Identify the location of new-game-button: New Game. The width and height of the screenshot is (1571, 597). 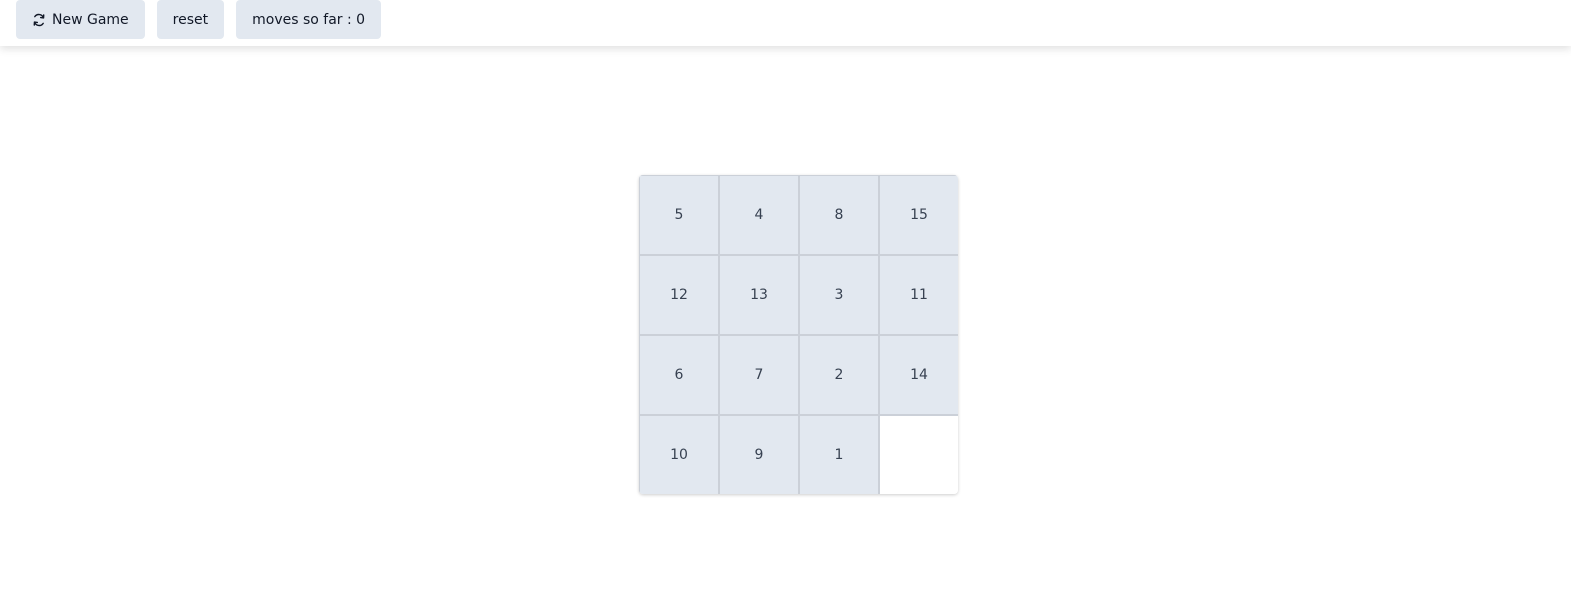
(80, 19).